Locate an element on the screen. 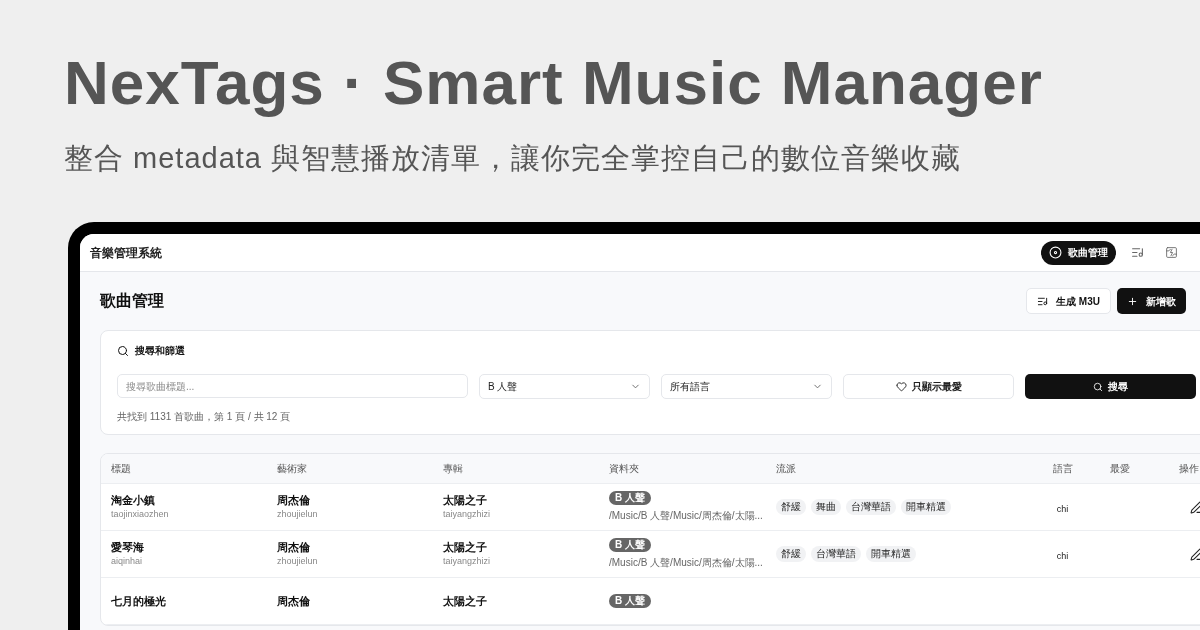 Image resolution: width=1200 pixels, height=630 pixels. column-header: 資料夾 is located at coordinates (624, 469).